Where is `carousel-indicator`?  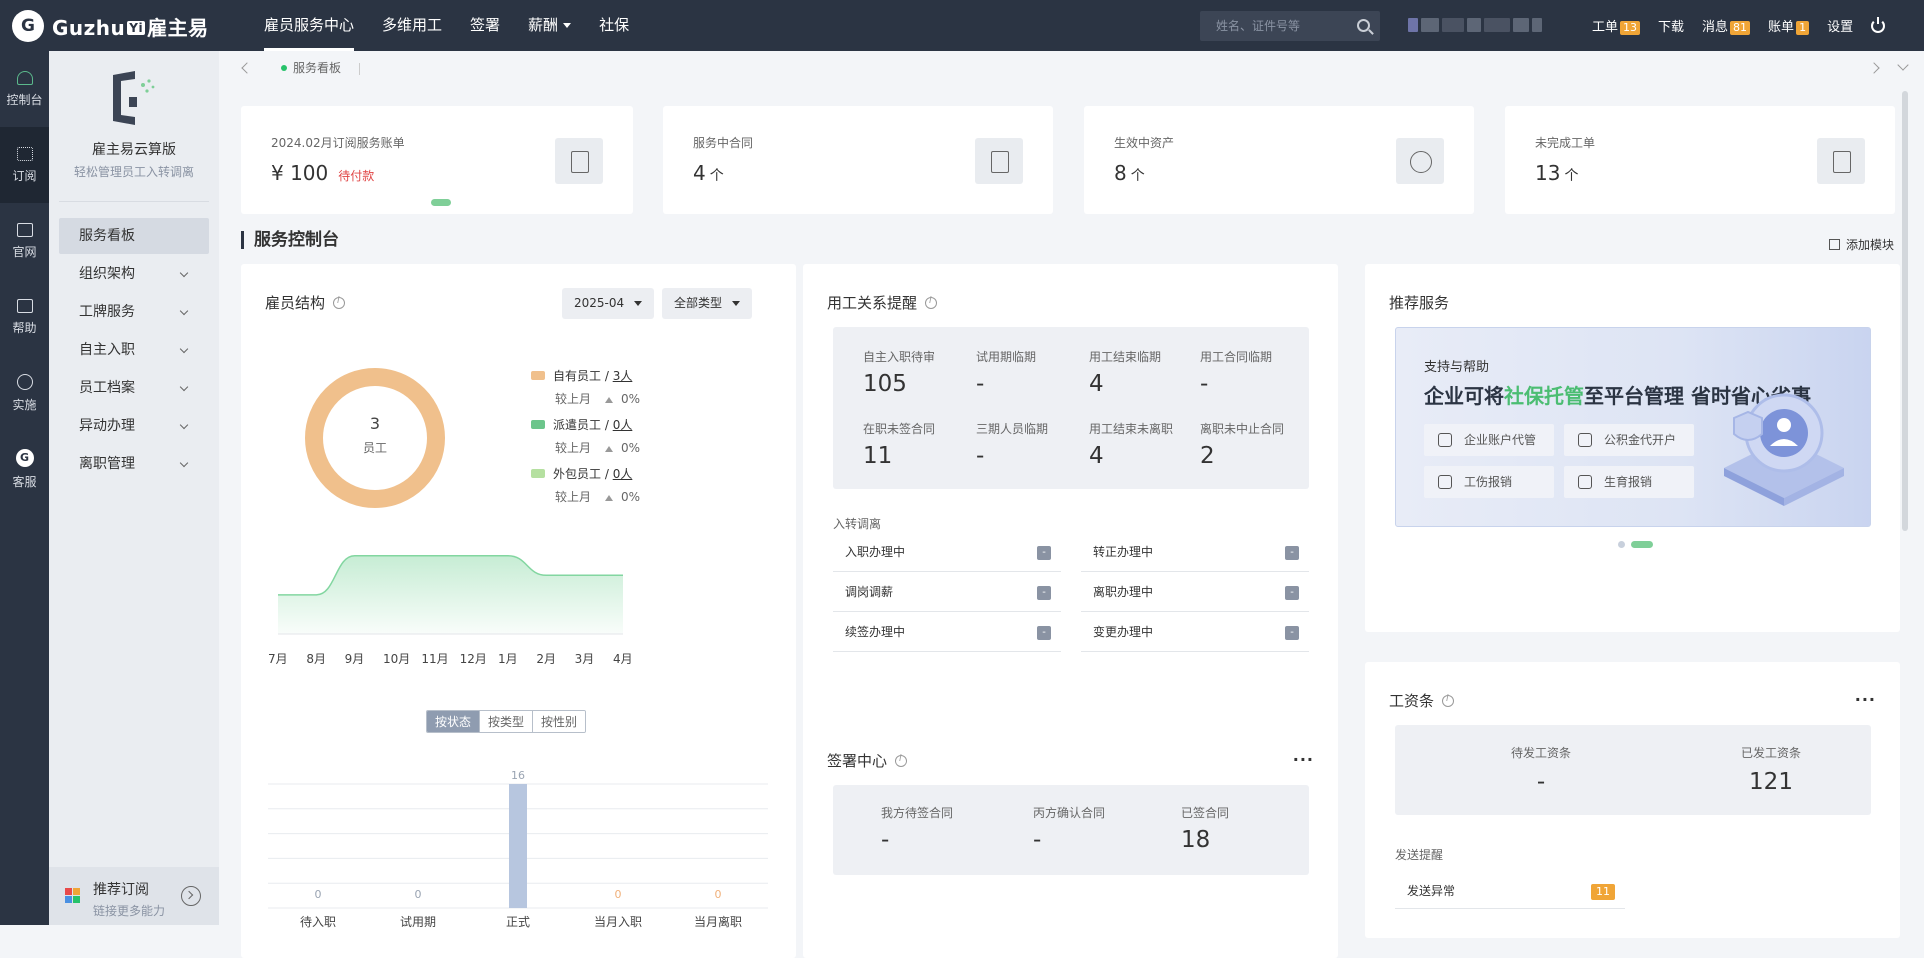
carousel-indicator is located at coordinates (441, 202).